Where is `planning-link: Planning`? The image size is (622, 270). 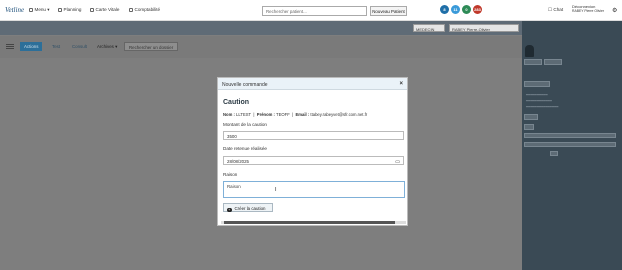
planning-link: Planning is located at coordinates (69, 9).